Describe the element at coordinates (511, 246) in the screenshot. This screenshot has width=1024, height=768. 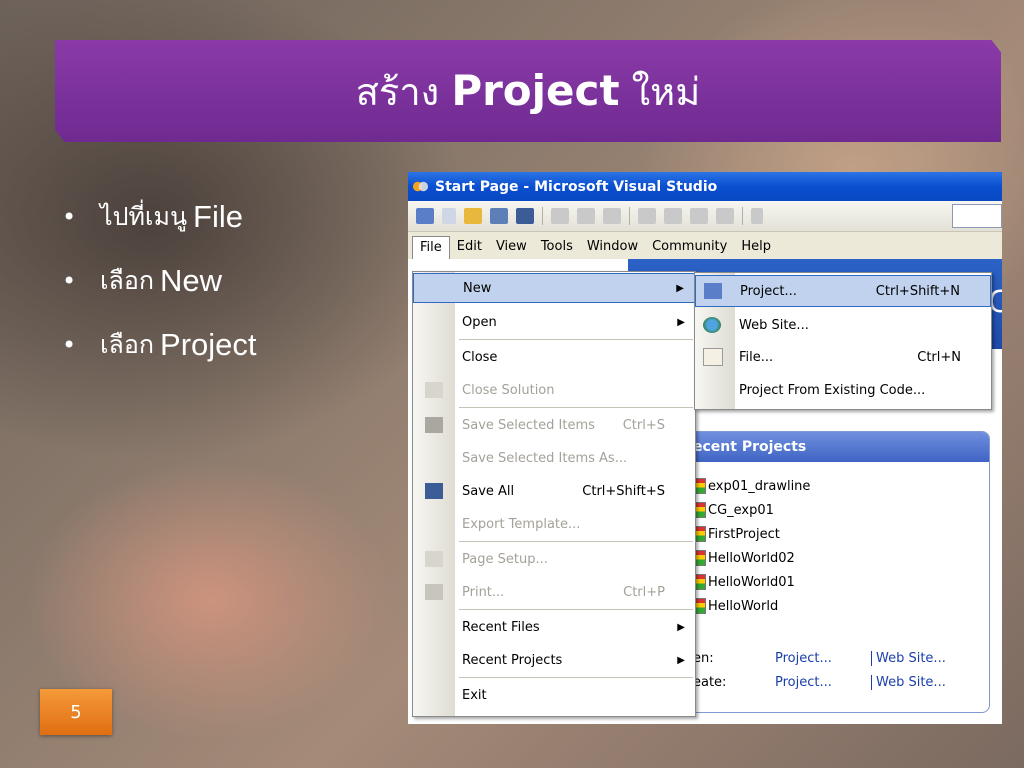
I see `menu-view: View` at that location.